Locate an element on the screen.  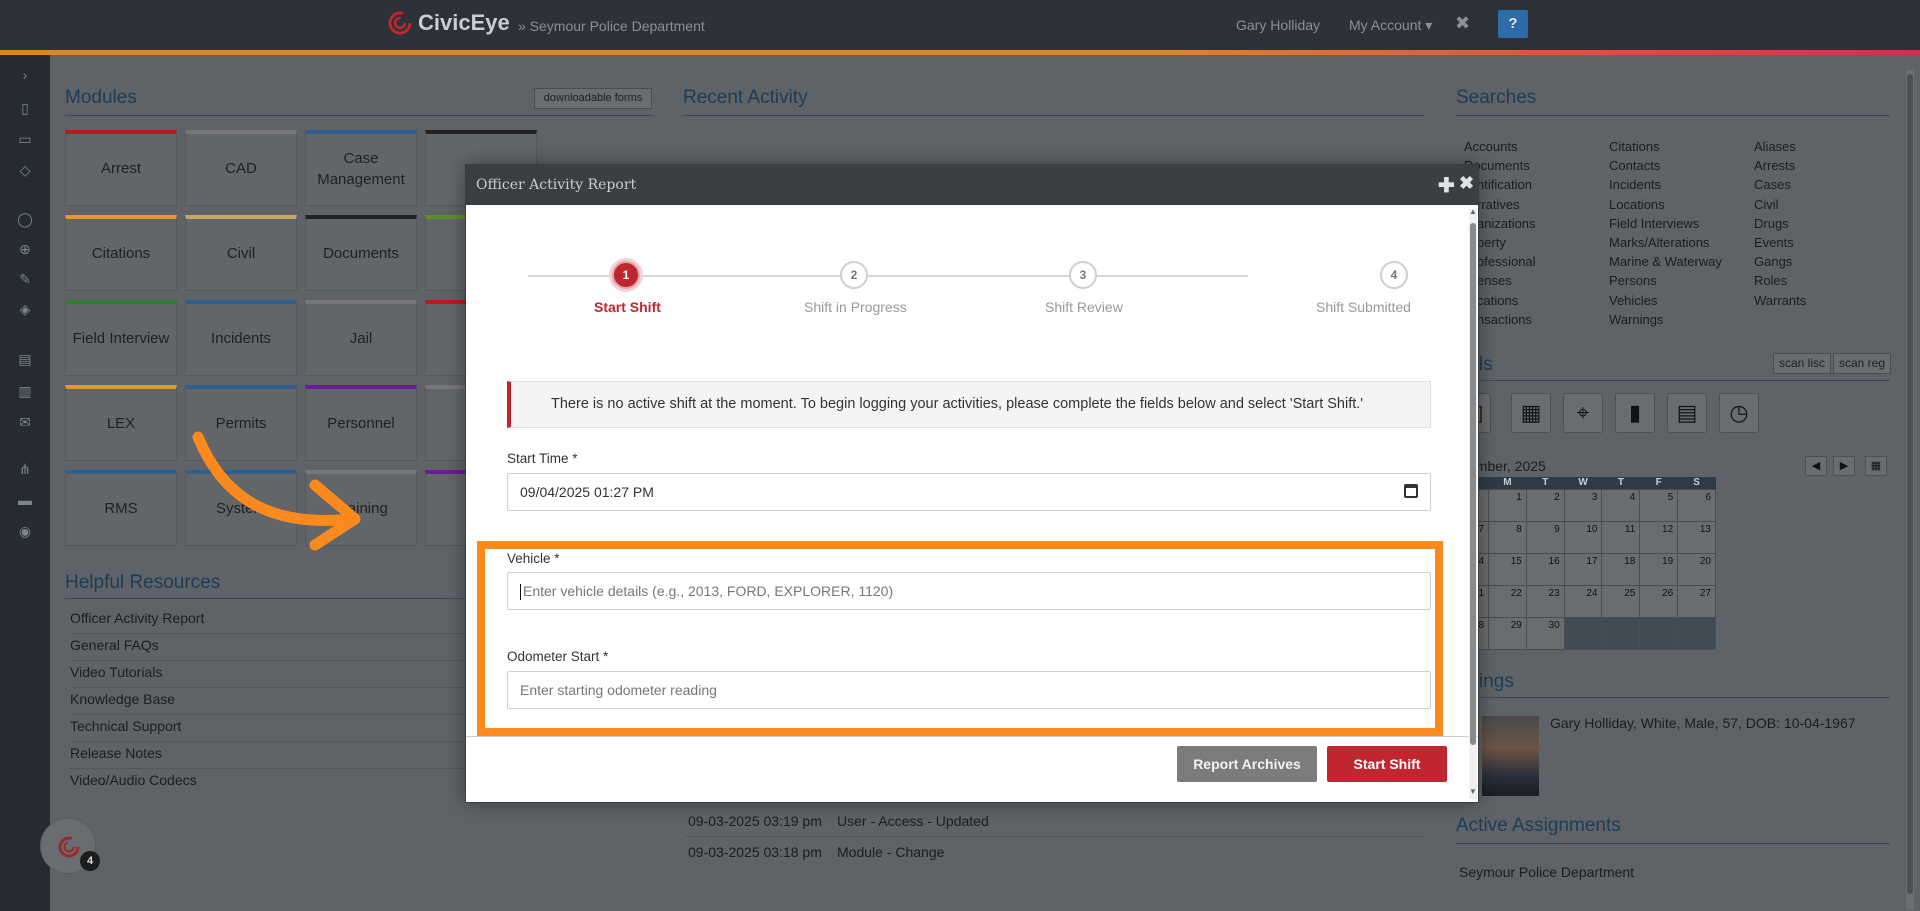
calendar-day: 27 is located at coordinates (1696, 601).